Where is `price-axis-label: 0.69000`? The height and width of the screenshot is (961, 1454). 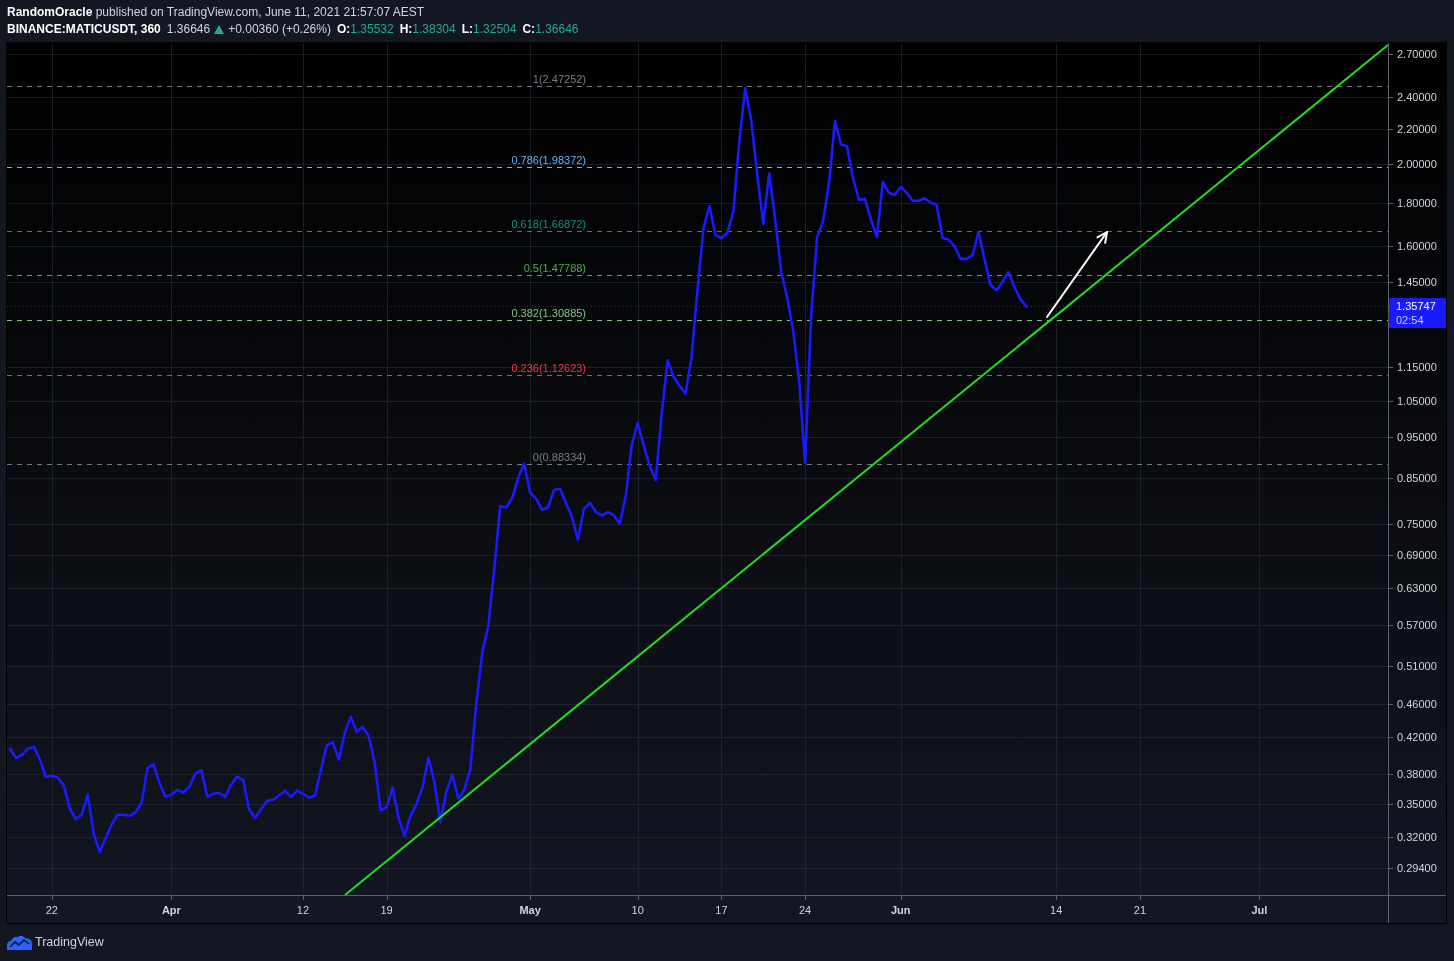 price-axis-label: 0.69000 is located at coordinates (1417, 554).